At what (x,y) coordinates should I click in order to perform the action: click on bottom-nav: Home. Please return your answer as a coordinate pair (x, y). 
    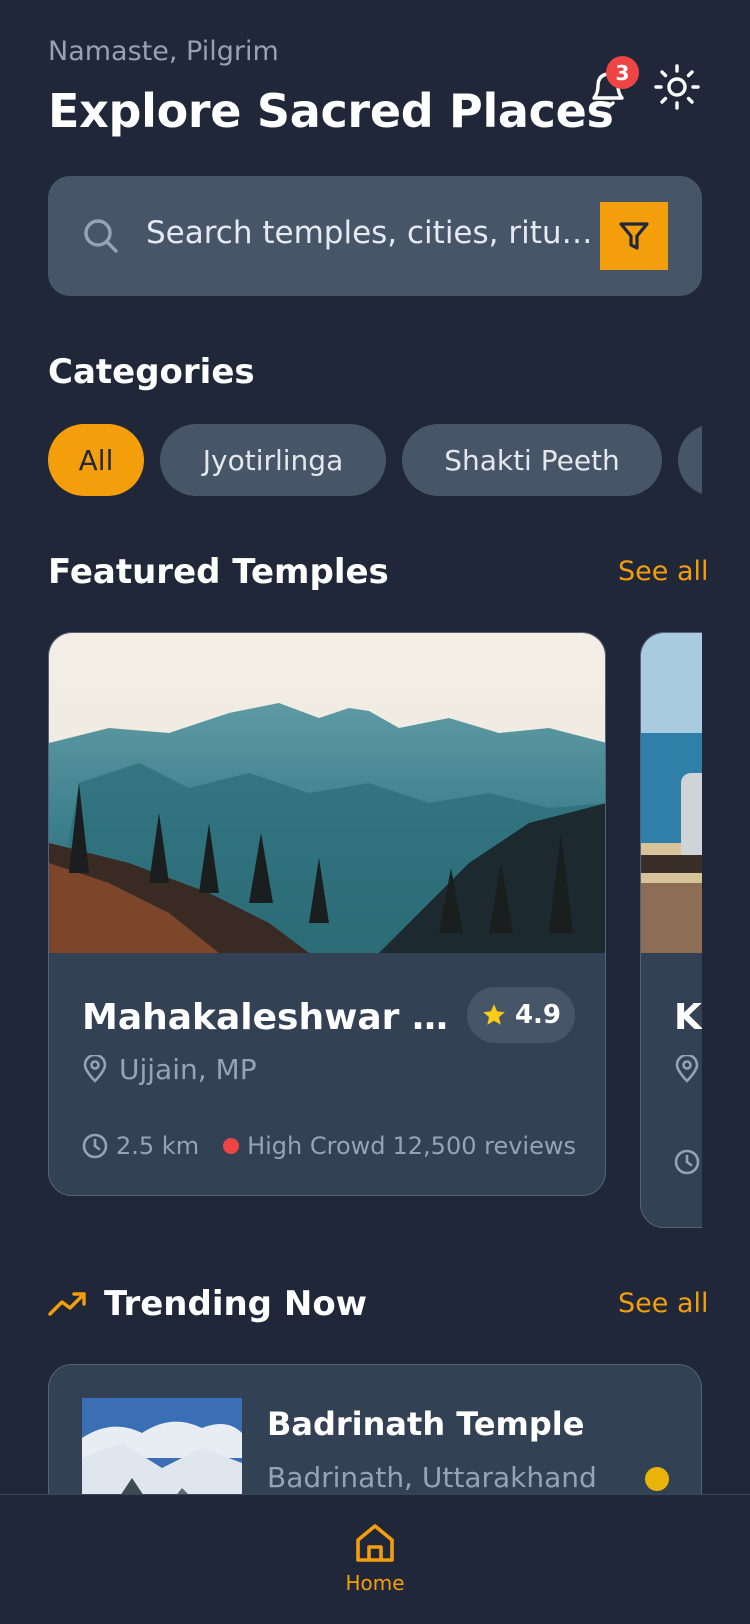
    Looking at the image, I should click on (375, 1559).